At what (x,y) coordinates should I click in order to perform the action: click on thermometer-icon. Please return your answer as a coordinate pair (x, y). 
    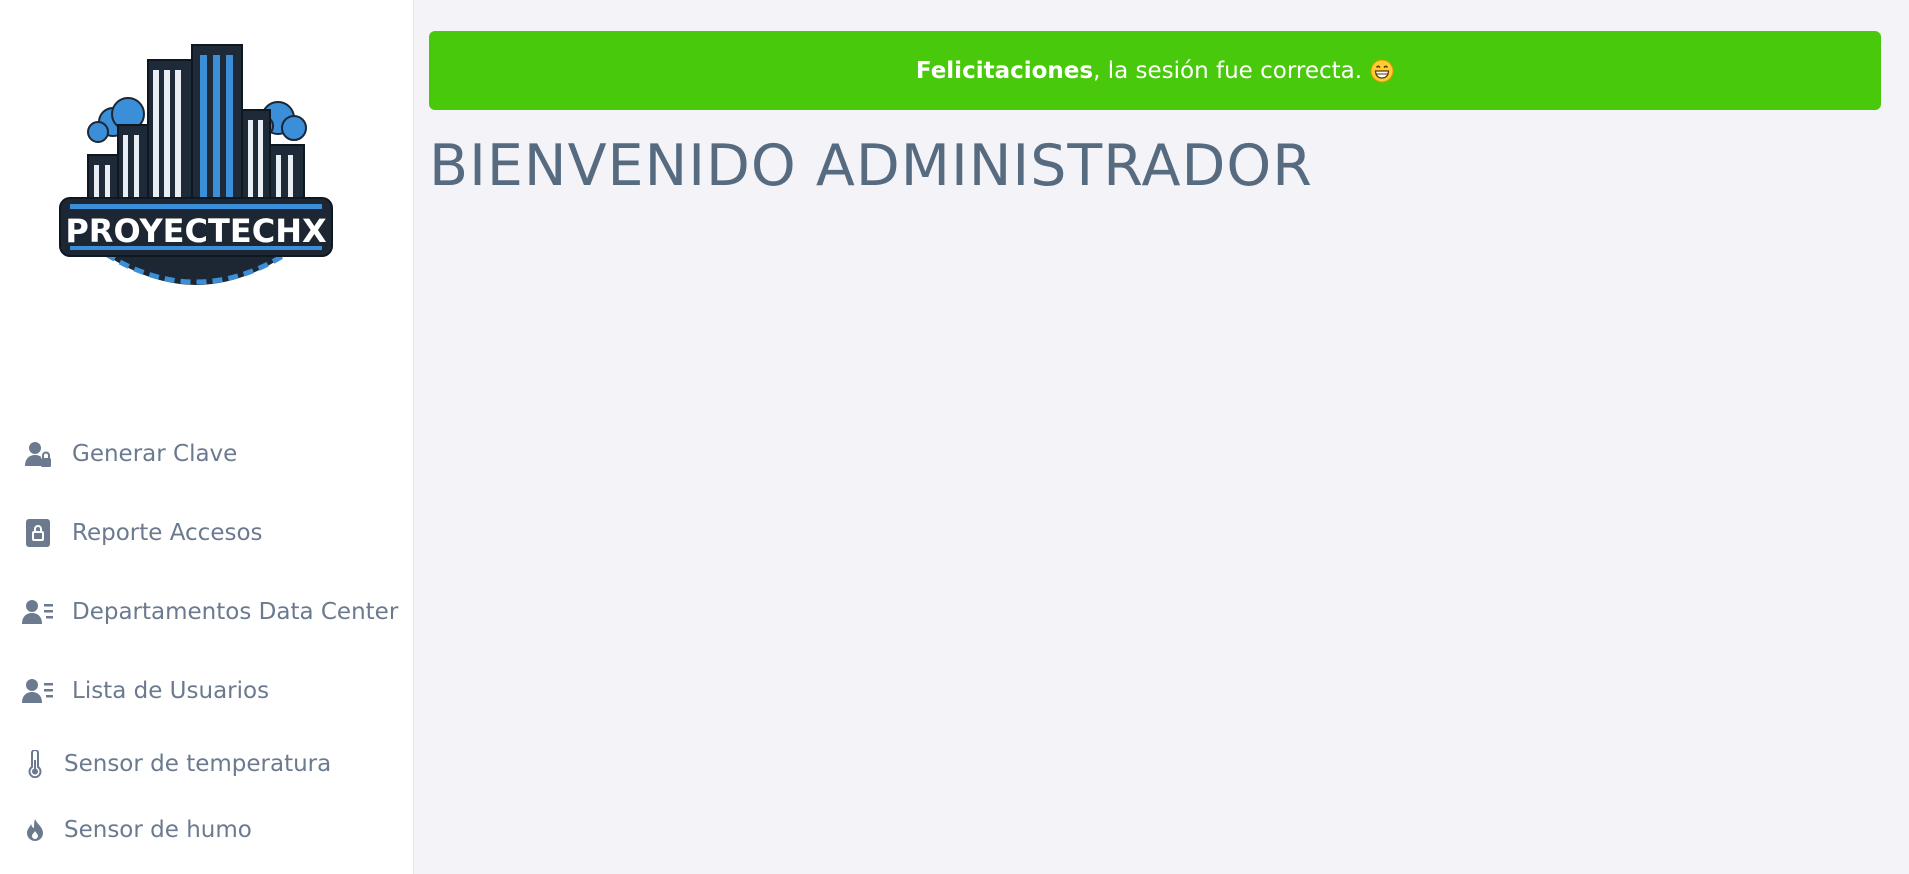
    Looking at the image, I should click on (35, 764).